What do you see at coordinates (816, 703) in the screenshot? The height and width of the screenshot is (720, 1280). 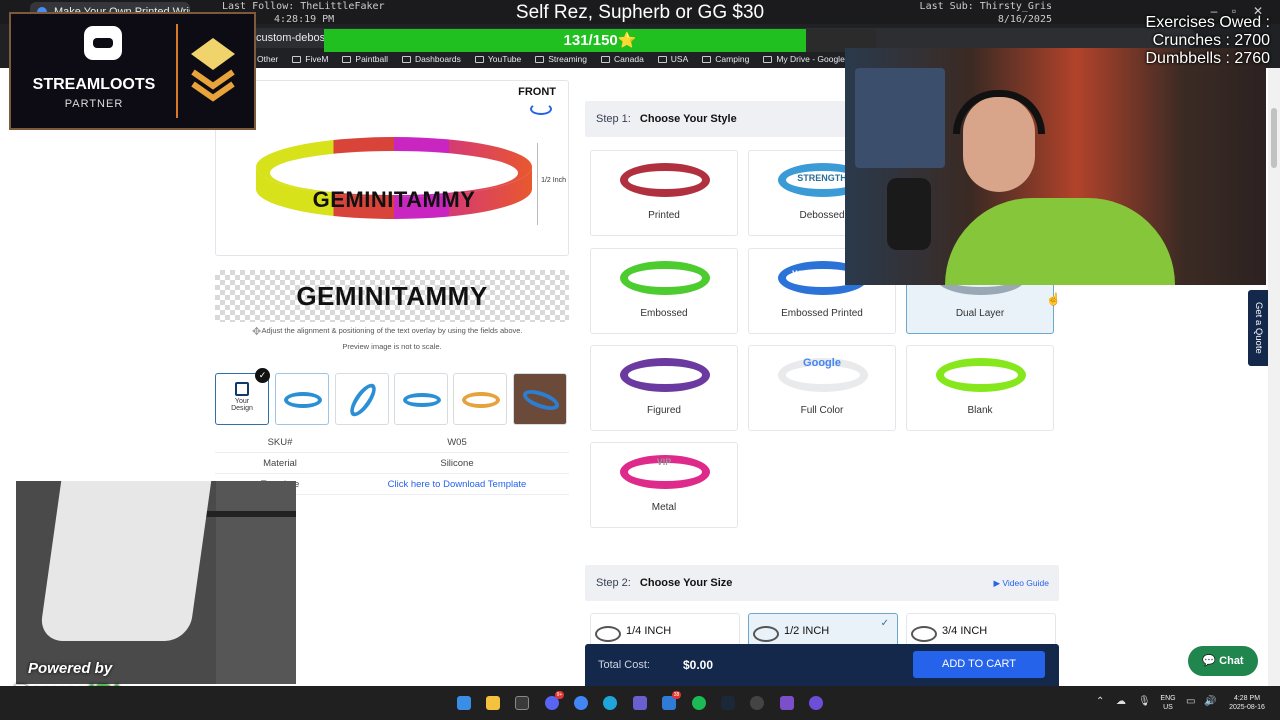 I see `obs-icon` at bounding box center [816, 703].